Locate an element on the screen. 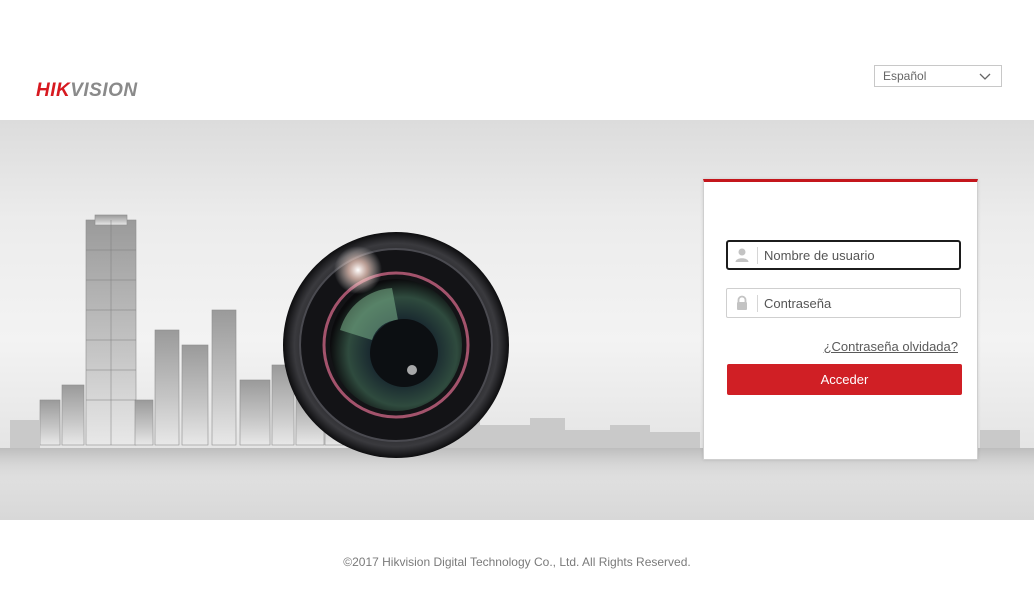 The width and height of the screenshot is (1034, 616). username-separator is located at coordinates (757, 255).